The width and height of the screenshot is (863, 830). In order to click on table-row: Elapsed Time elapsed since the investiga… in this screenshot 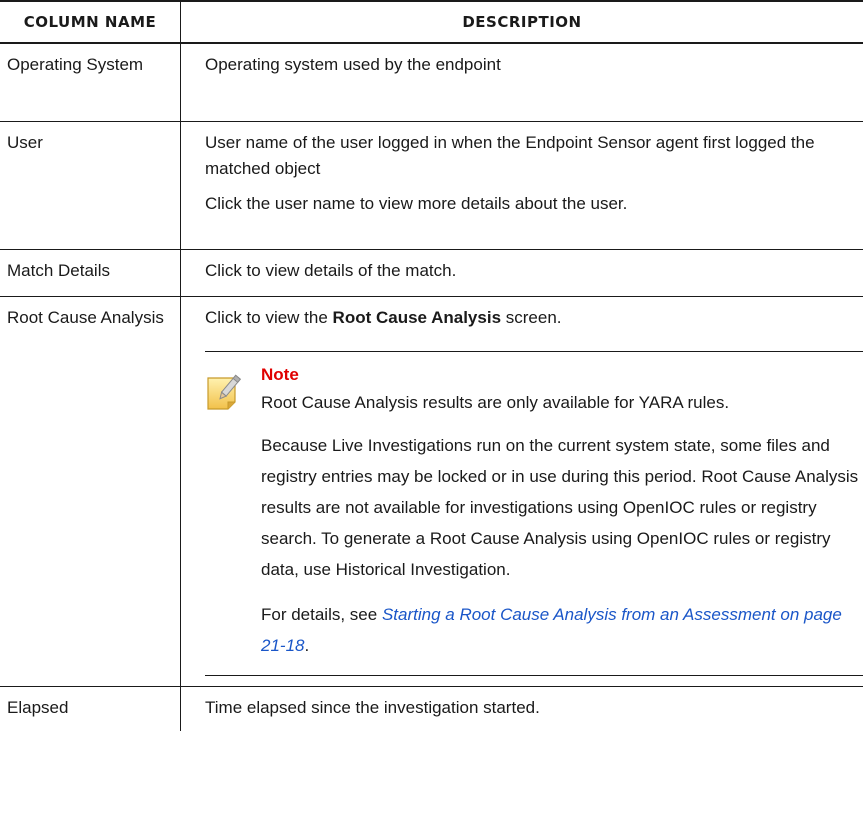, I will do `click(431, 708)`.